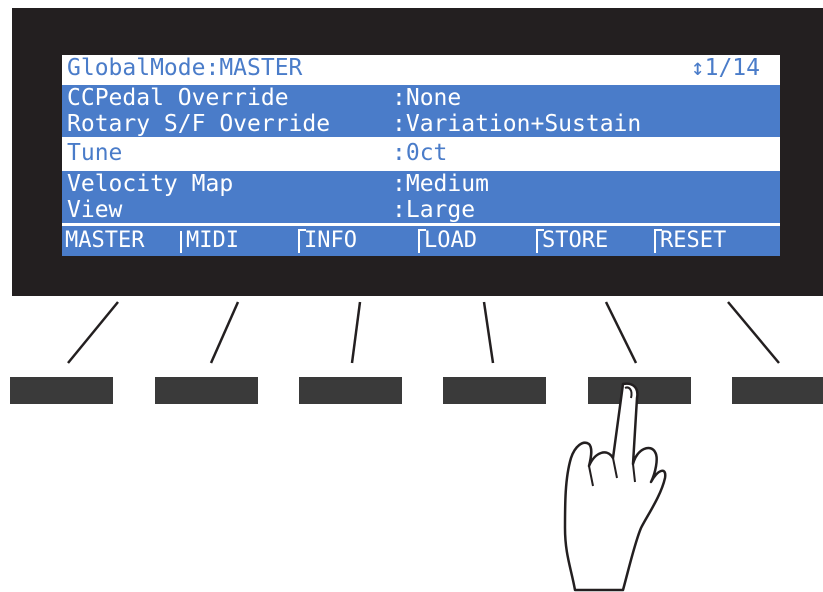 Image resolution: width=823 pixels, height=592 pixels. I want to click on button-connector-lines, so click(423, 332).